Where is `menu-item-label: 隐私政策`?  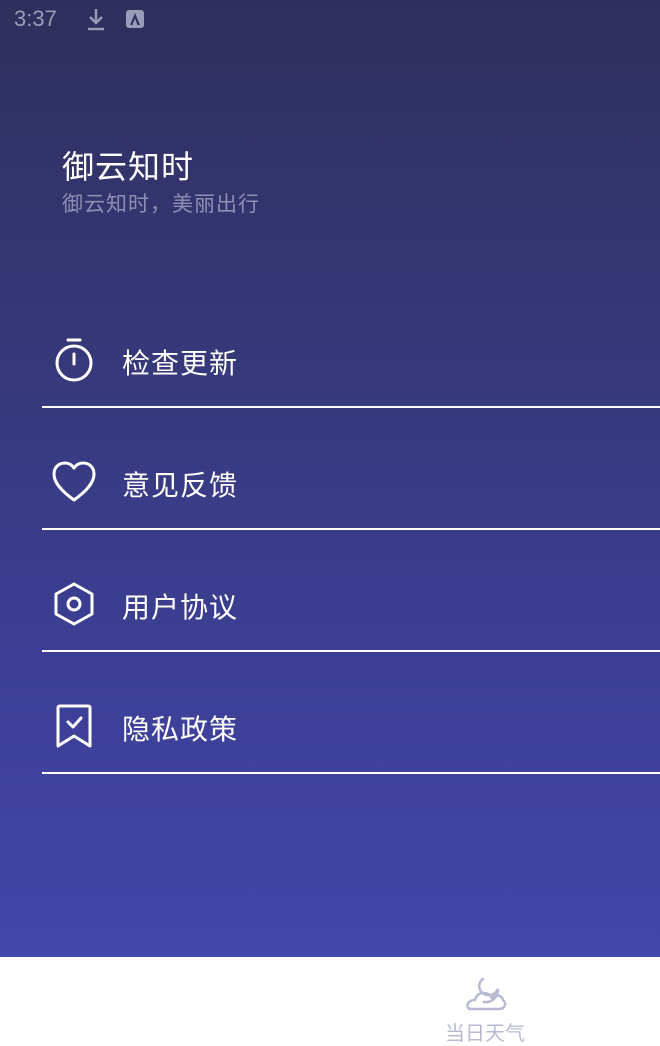
menu-item-label: 隐私政策 is located at coordinates (180, 729).